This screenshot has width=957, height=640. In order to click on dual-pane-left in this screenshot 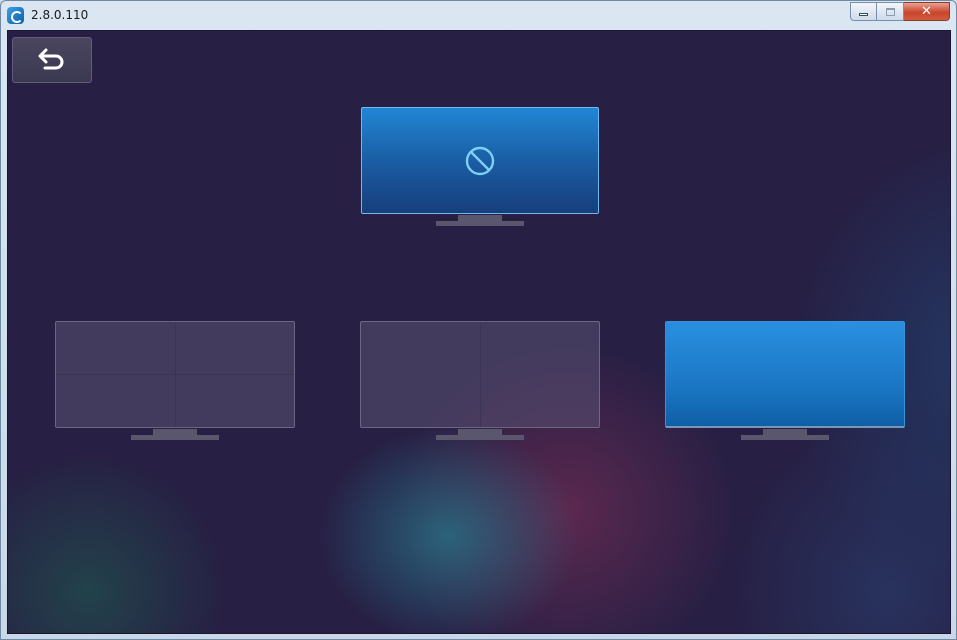, I will do `click(421, 374)`.